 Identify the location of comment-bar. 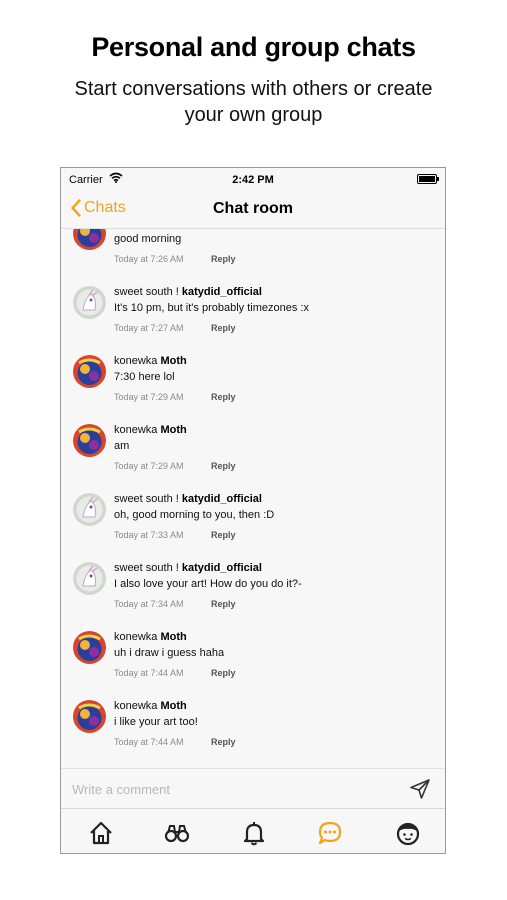
(253, 788).